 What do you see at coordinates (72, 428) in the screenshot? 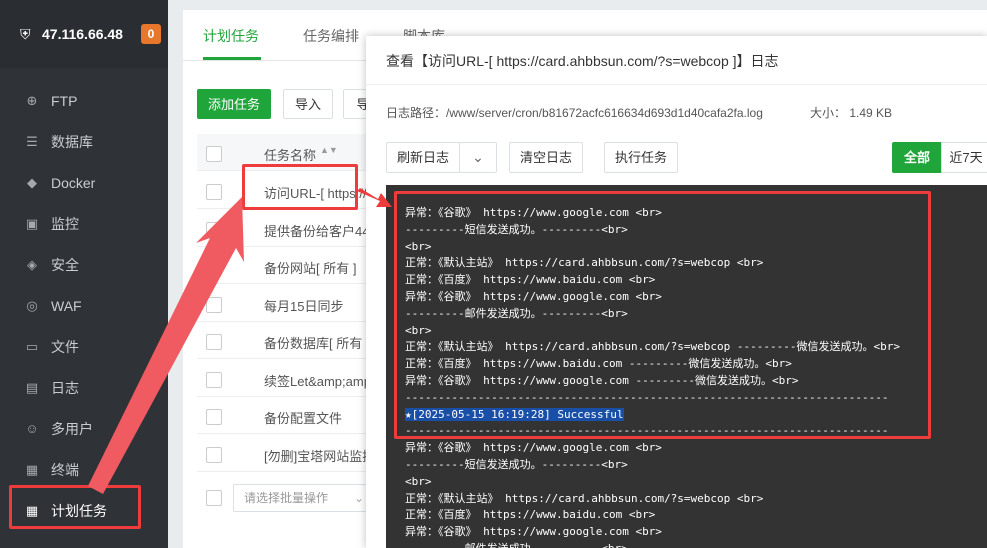
I see `sidebar-item-label: 多用户` at bounding box center [72, 428].